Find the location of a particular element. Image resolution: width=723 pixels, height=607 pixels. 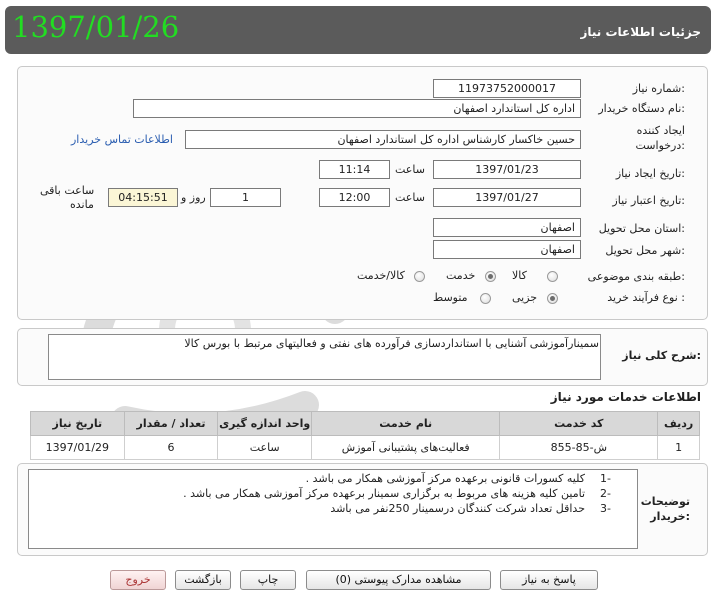

process-radio-minor is located at coordinates (552, 298).